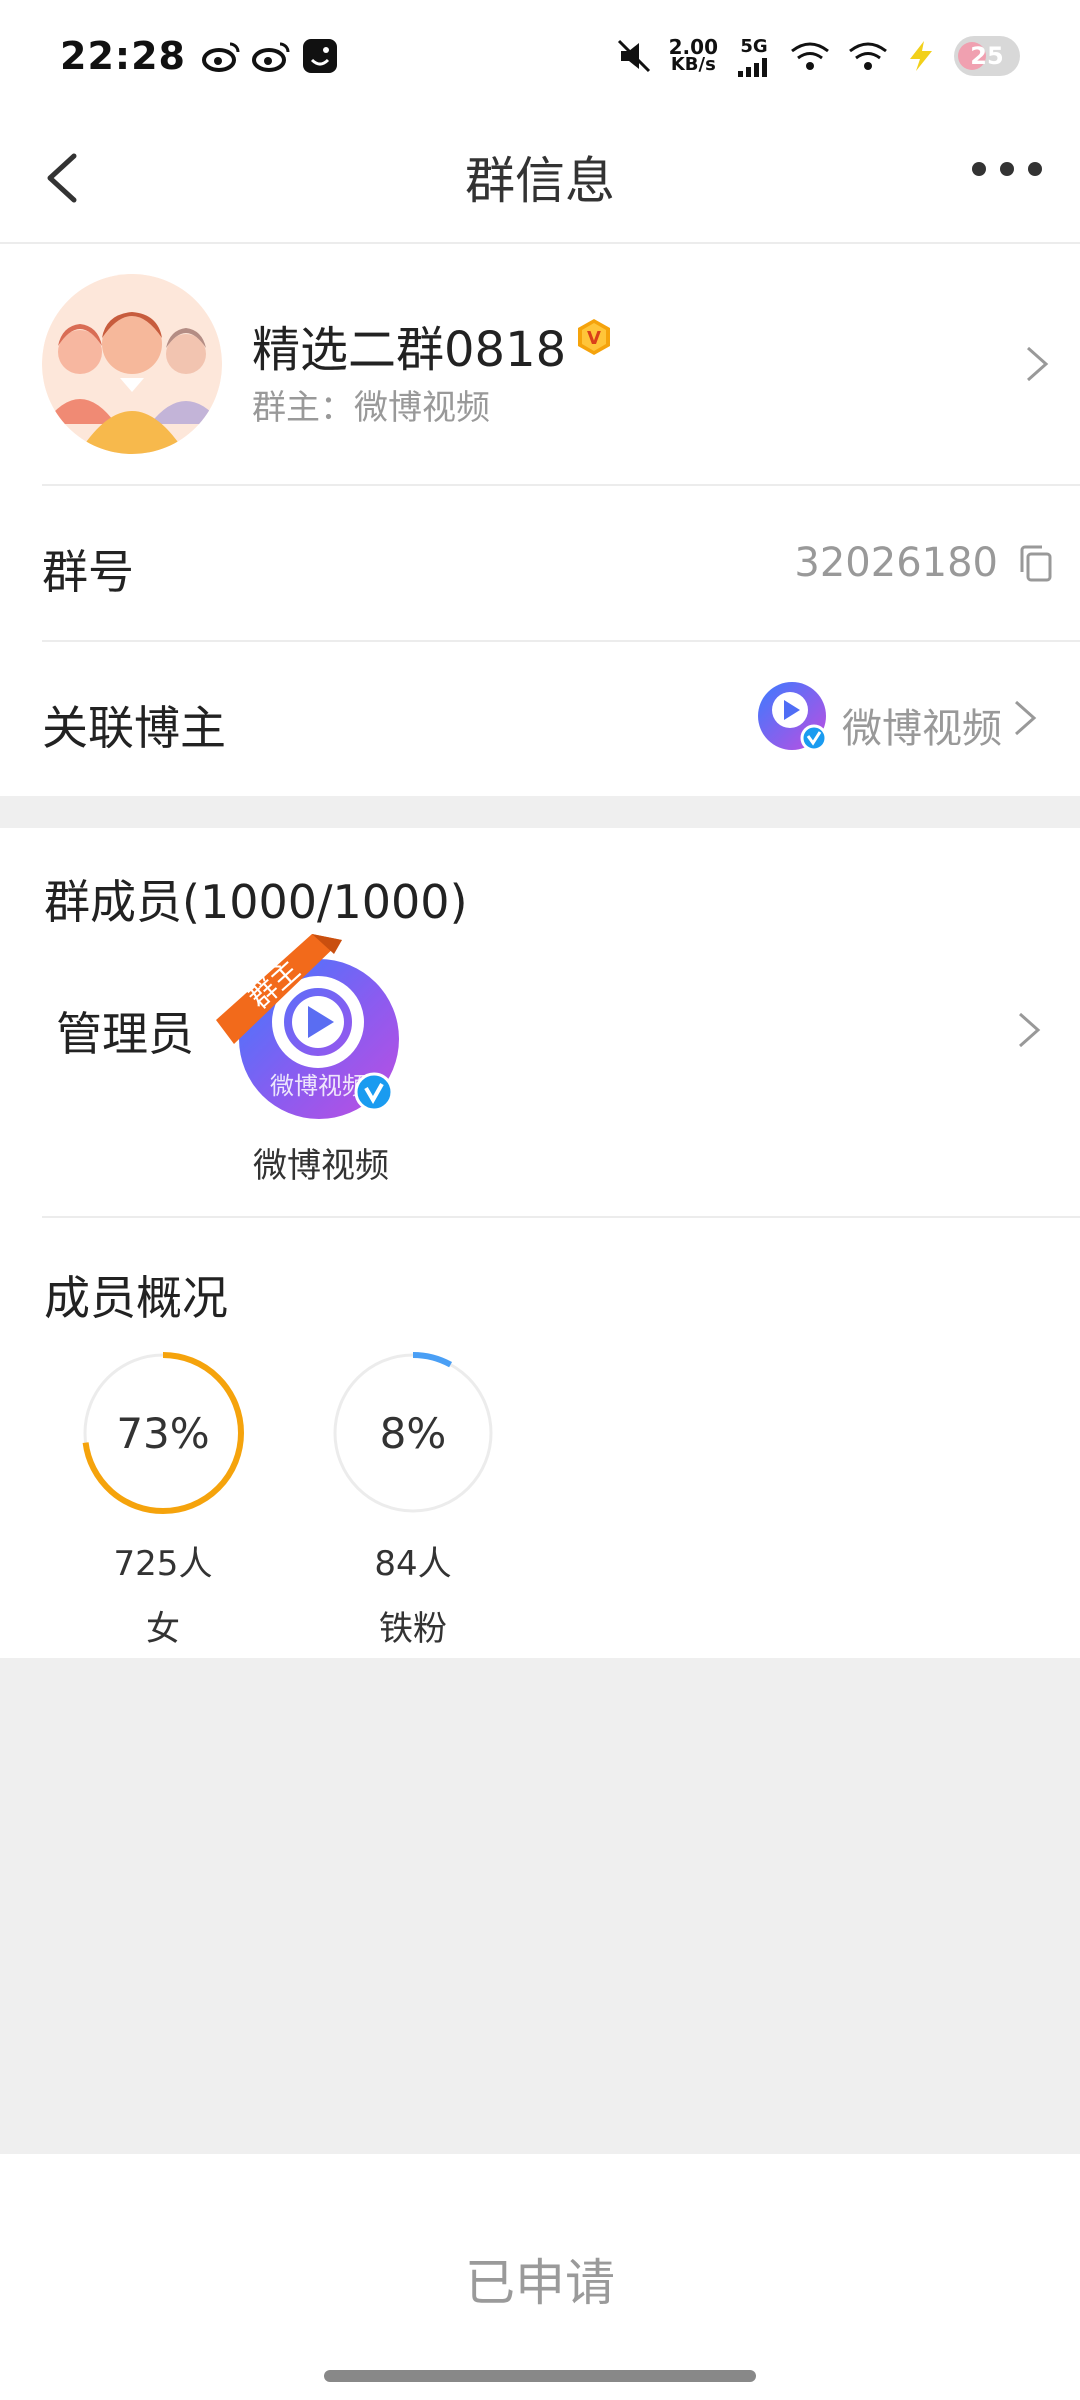 This screenshot has width=1080, height=2400. I want to click on status-time: 22:28, so click(123, 56).